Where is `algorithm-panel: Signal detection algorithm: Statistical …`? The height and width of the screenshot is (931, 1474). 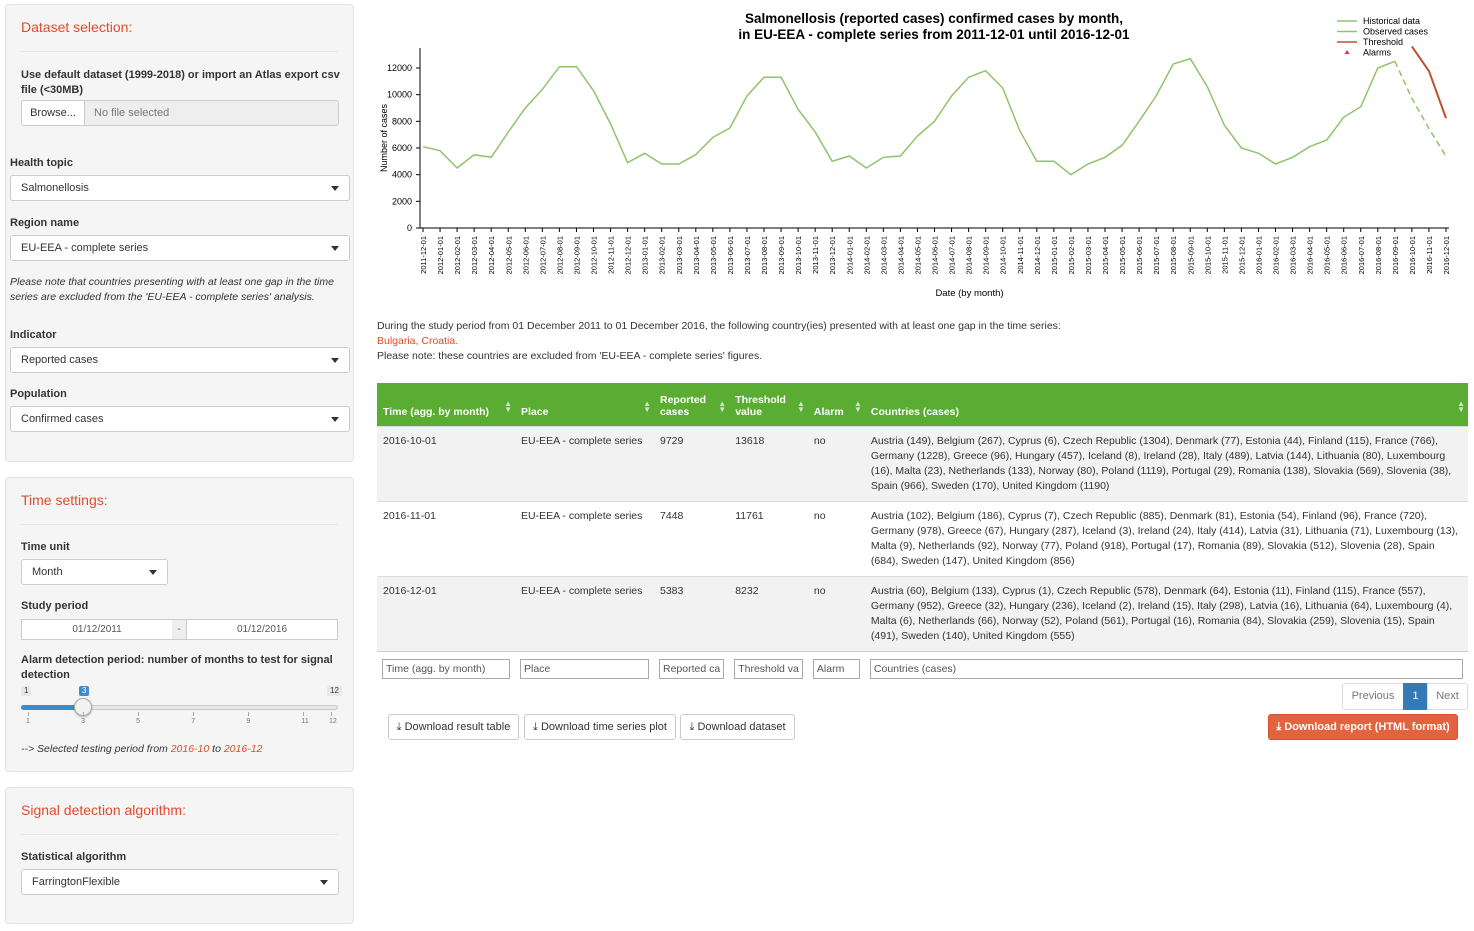
algorithm-panel: Signal detection algorithm: Statistical … is located at coordinates (179, 855).